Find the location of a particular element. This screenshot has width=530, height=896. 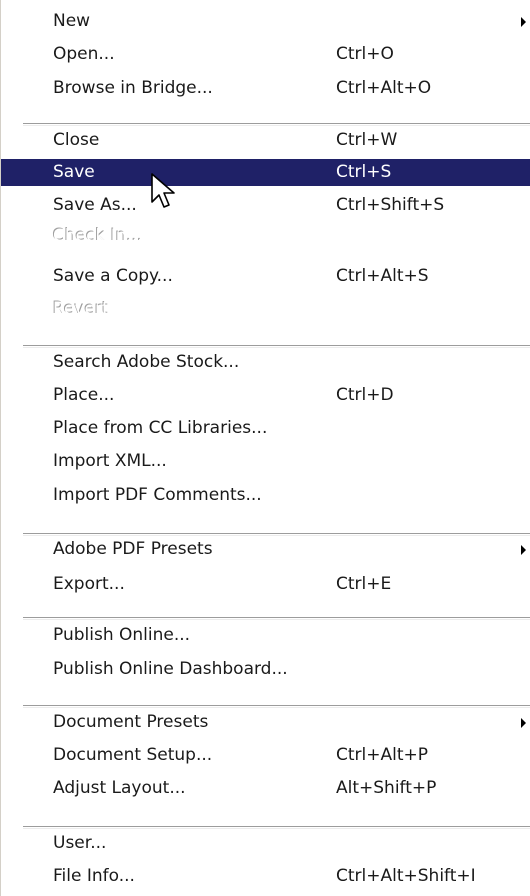

menu-item-label: Adobe PDF Presets is located at coordinates (133, 549).